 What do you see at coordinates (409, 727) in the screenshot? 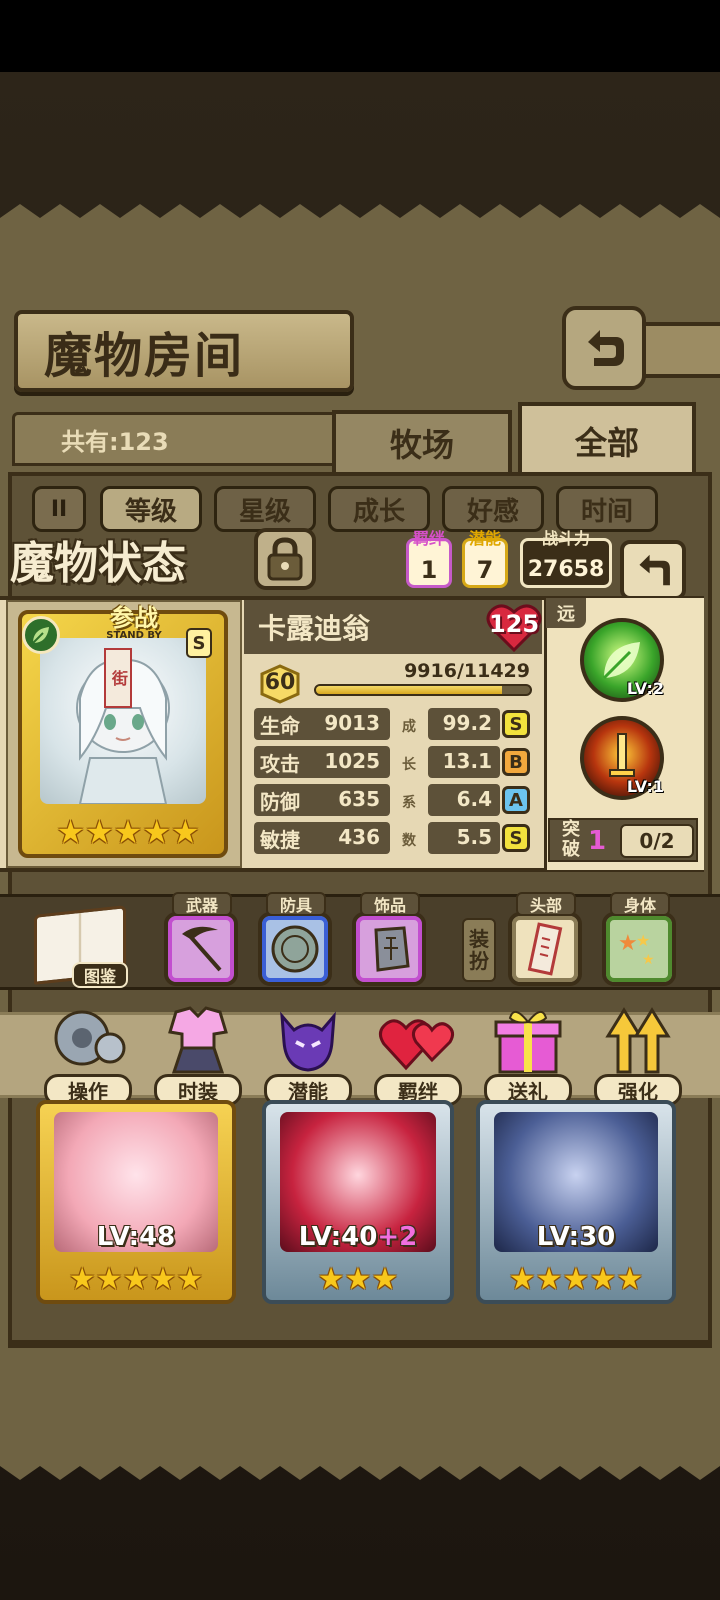
I see `growth-coeff-char: 成` at bounding box center [409, 727].